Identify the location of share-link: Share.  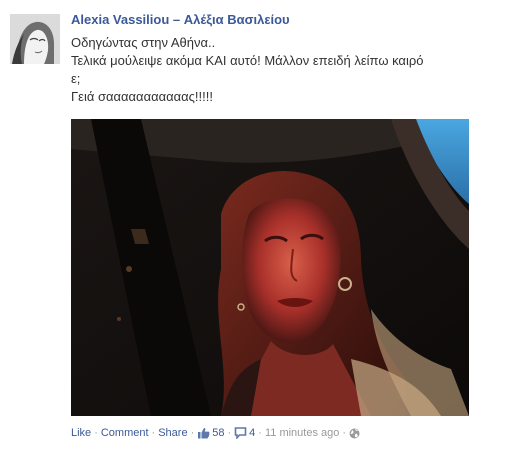
(172, 433).